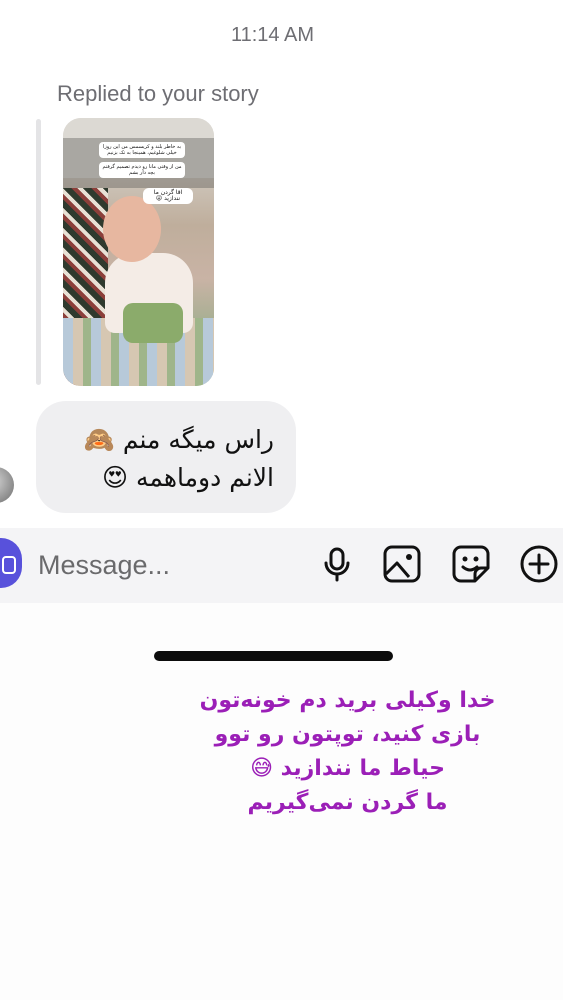 This screenshot has height=1000, width=563. Describe the element at coordinates (178, 439) in the screenshot. I see `message-line-1: راس میگه منم 🙈` at that location.